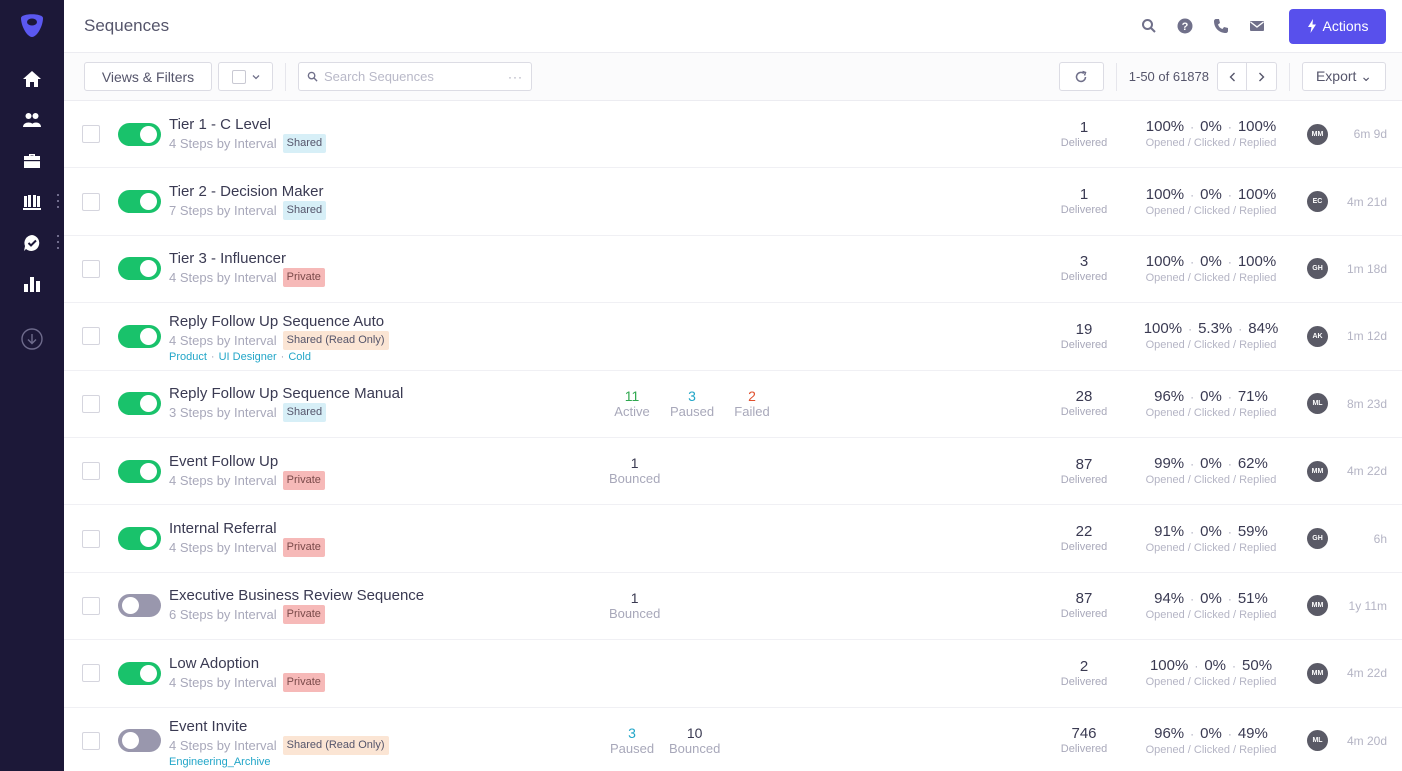 The height and width of the screenshot is (771, 1402). What do you see at coordinates (1084, 599) in the screenshot?
I see `delivered-count: 87` at bounding box center [1084, 599].